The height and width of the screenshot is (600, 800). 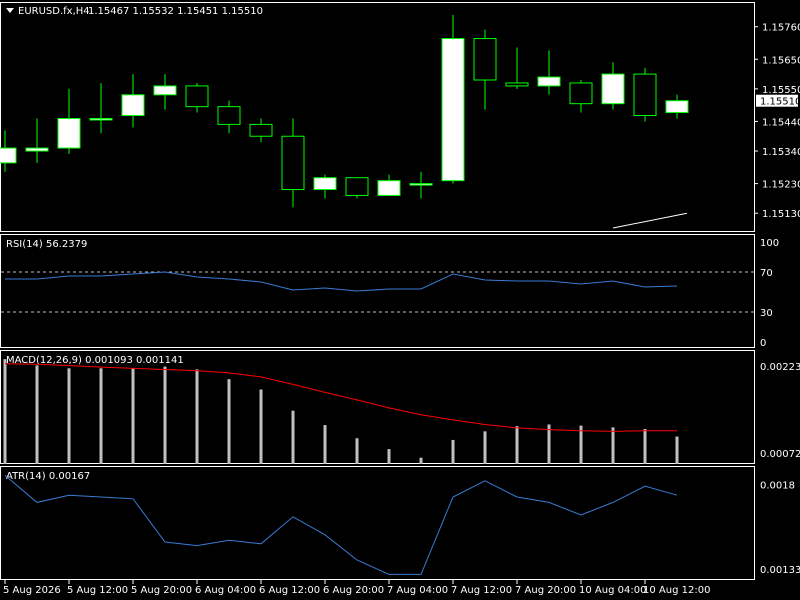 I want to click on symbol-label: EURUSD.fx,H4, so click(x=54, y=11).